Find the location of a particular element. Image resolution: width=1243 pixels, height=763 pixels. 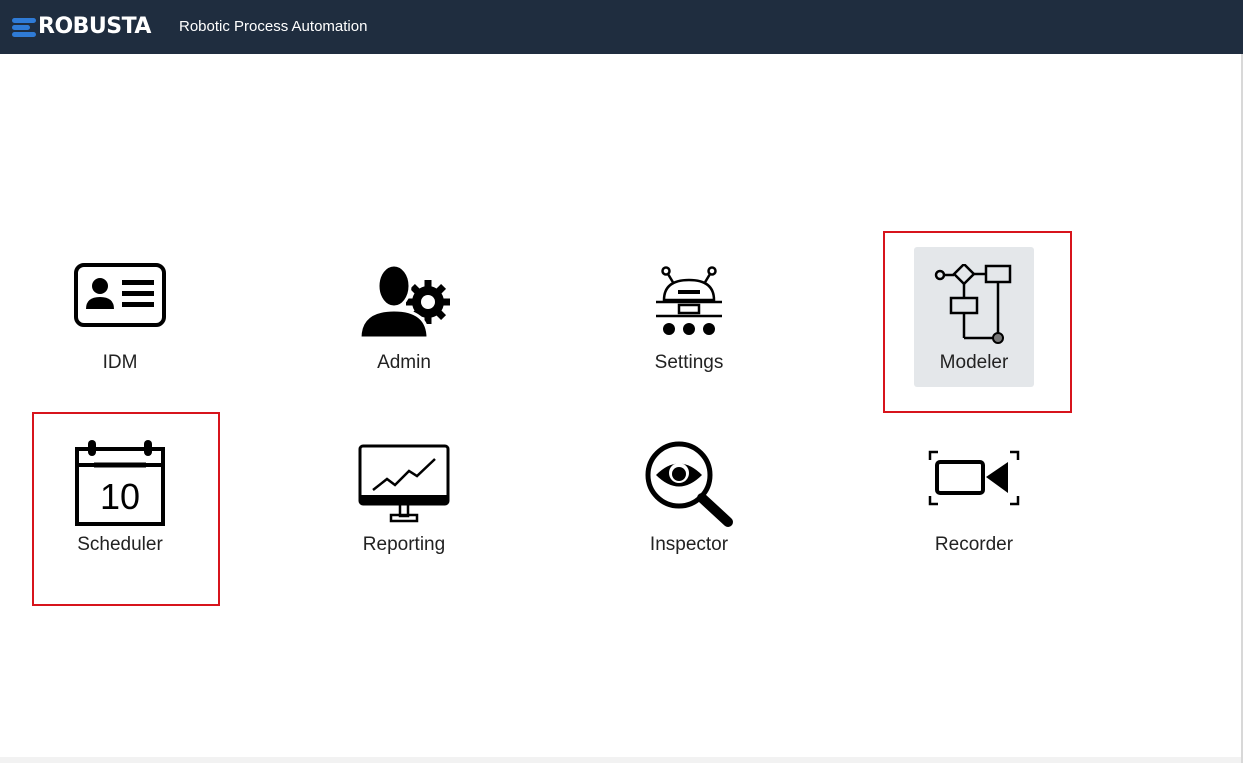

tile-scheduler: 10 Scheduler is located at coordinates (120, 500).